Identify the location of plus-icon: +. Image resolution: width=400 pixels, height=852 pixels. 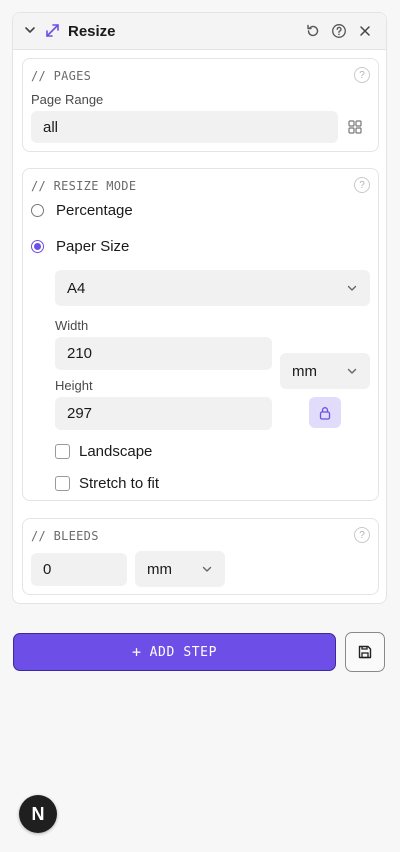
(136, 652).